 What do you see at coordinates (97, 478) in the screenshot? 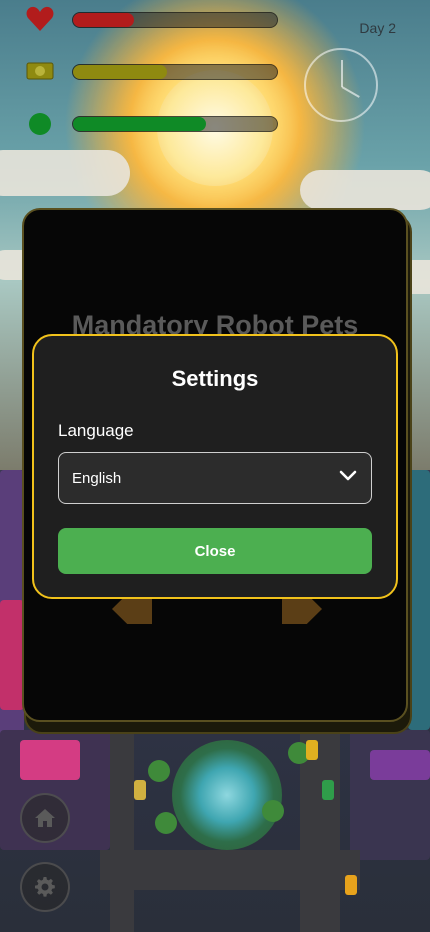
I see `language-select-value: English` at bounding box center [97, 478].